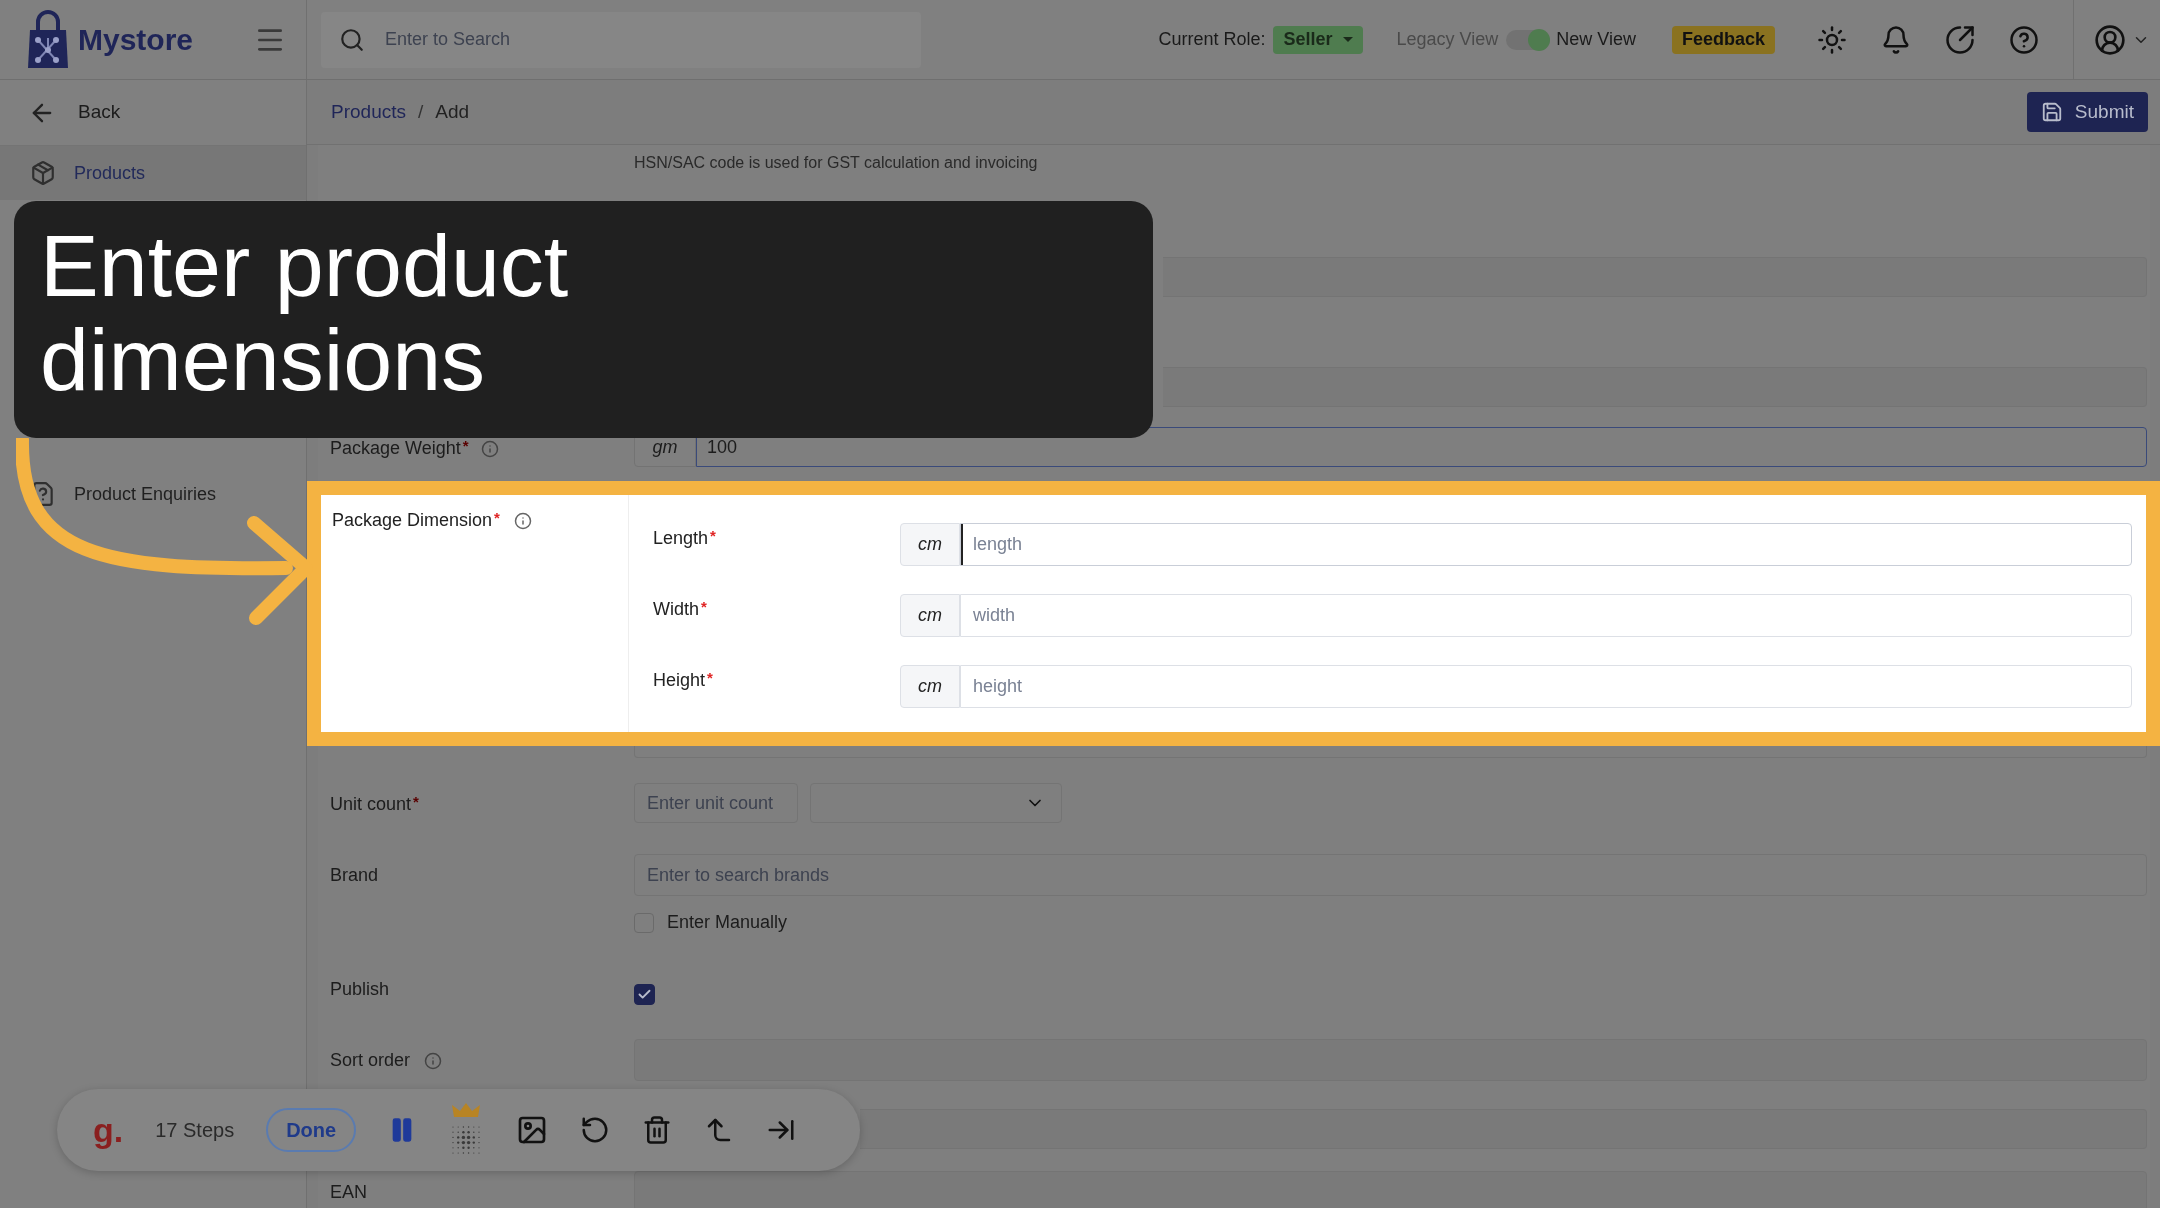 This screenshot has width=2160, height=1208. I want to click on field-label: Brand, so click(354, 875).